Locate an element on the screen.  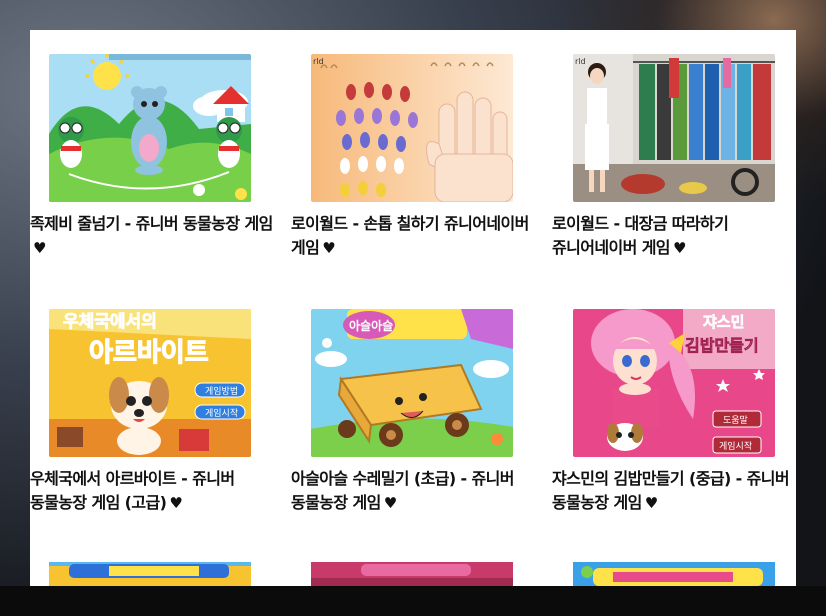
game-title: 로이월드 - 대장금 따라하기 쥬니어네이버 게임 ♥ is located at coordinates (674, 236).